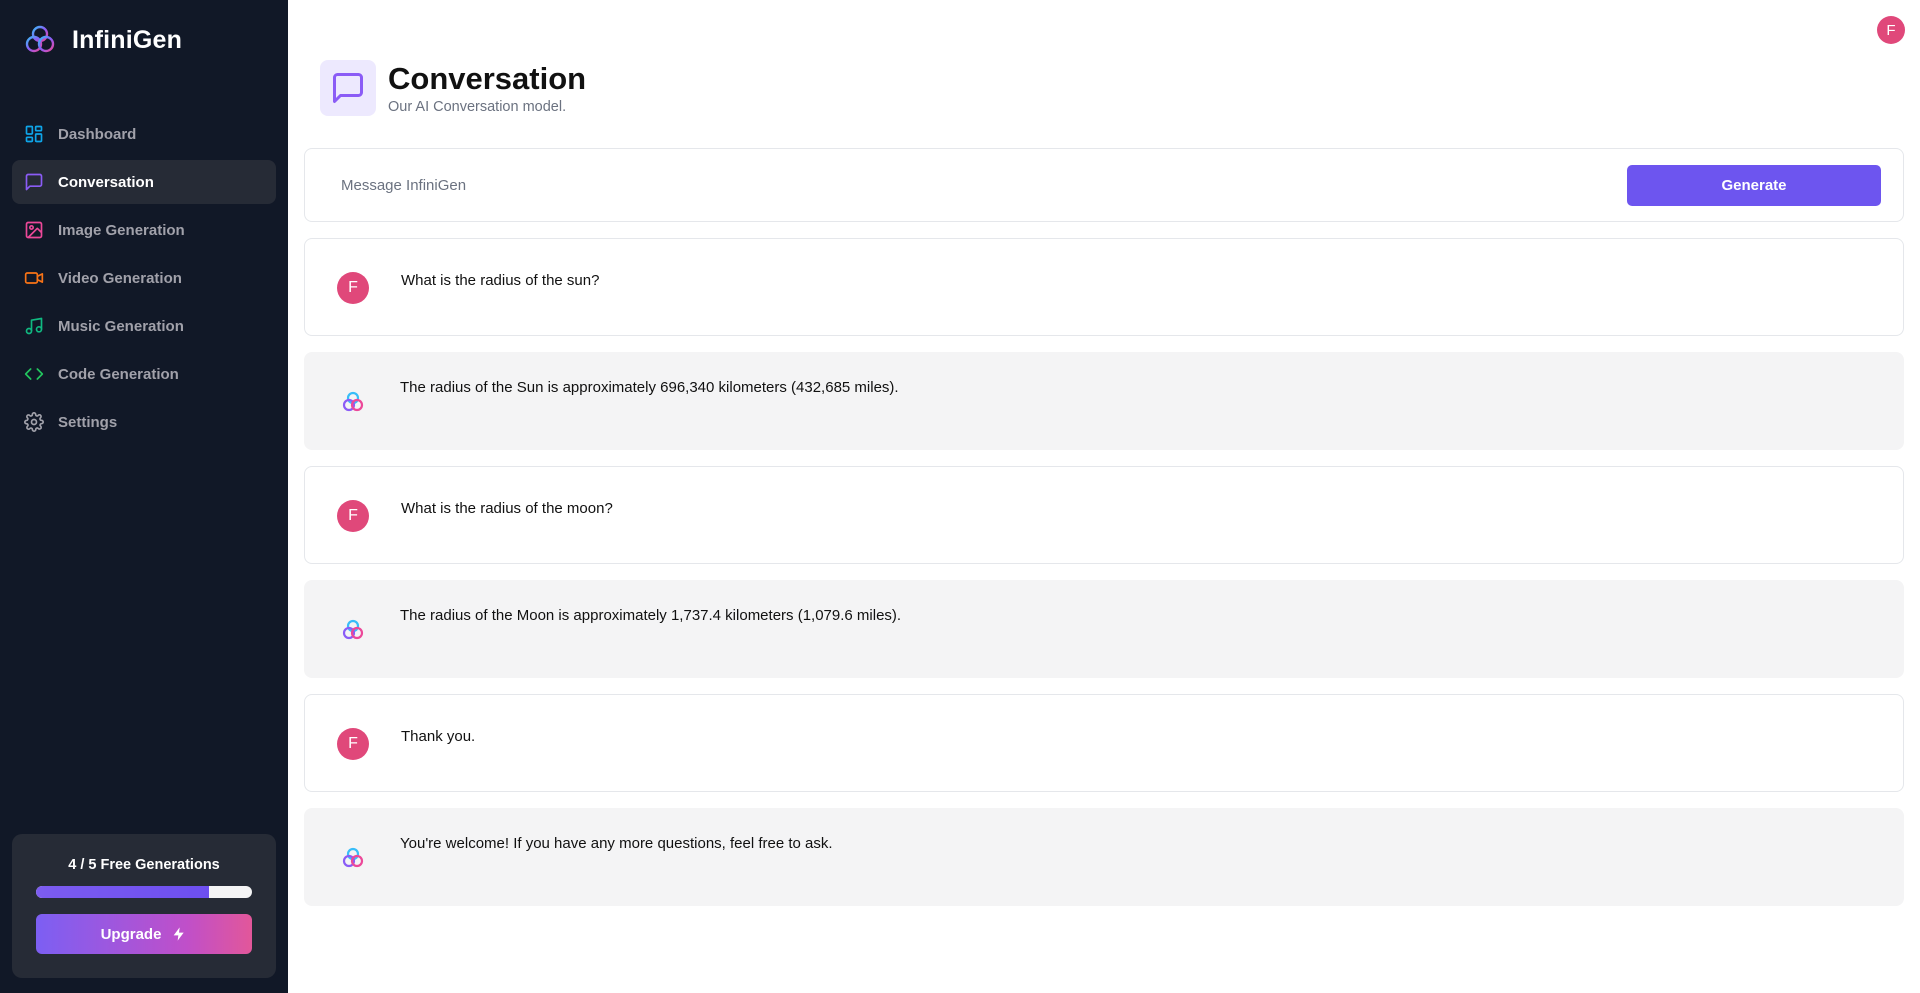 This screenshot has width=1920, height=993. I want to click on sidebar-item-label: Settings, so click(88, 422).